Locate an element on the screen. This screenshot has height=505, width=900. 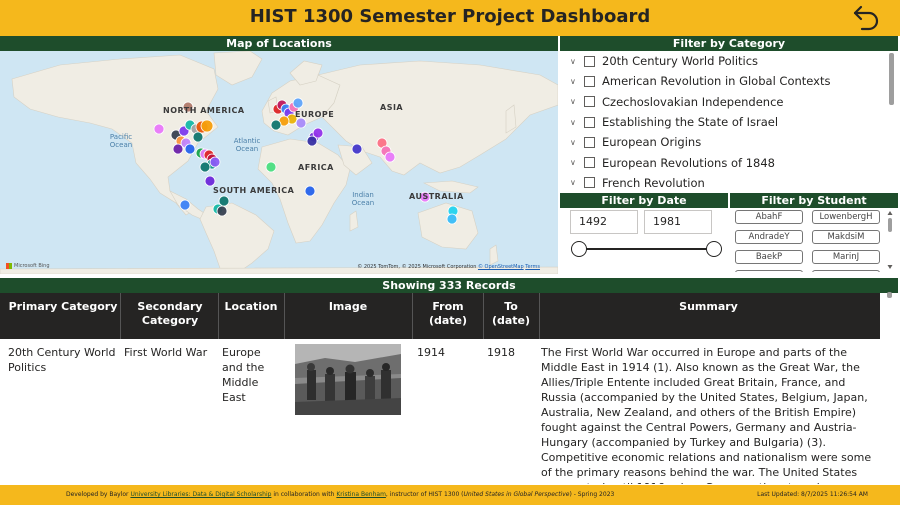
student-chip: AbahF is located at coordinates (769, 217).